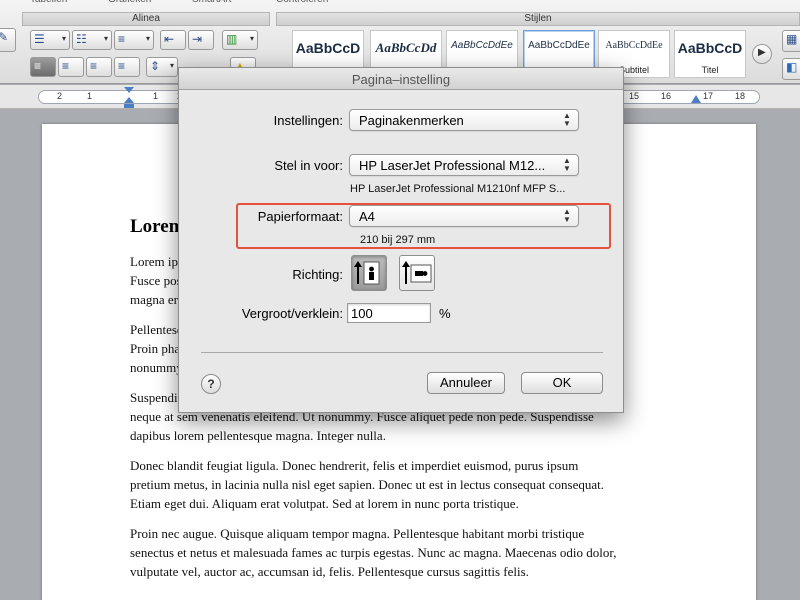 The image size is (800, 600). Describe the element at coordinates (562, 383) in the screenshot. I see `ok-button: OK` at that location.